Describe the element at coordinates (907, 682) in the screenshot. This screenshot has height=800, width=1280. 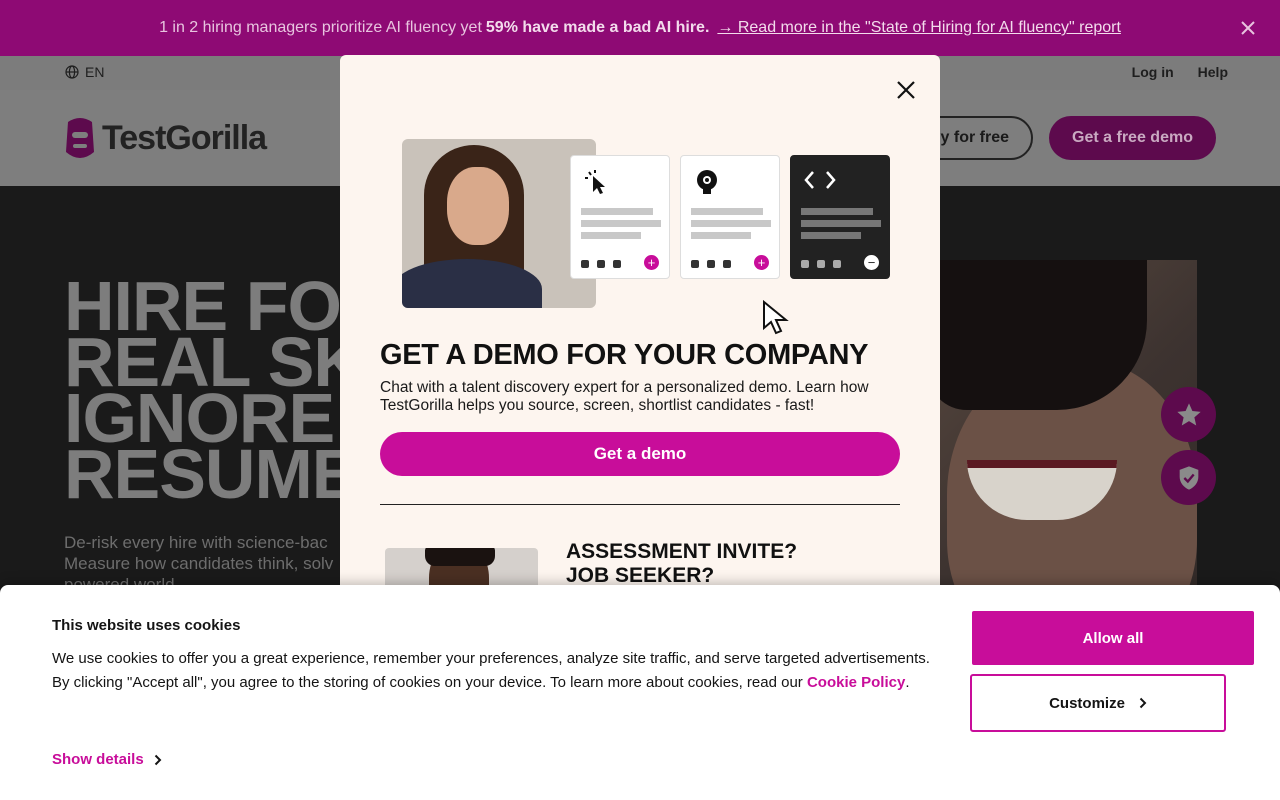
I see `cookie-period: .` at that location.